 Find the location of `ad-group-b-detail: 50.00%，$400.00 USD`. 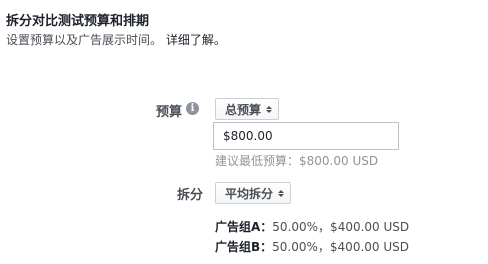

ad-group-b-detail: 50.00%，$400.00 USD is located at coordinates (340, 247).